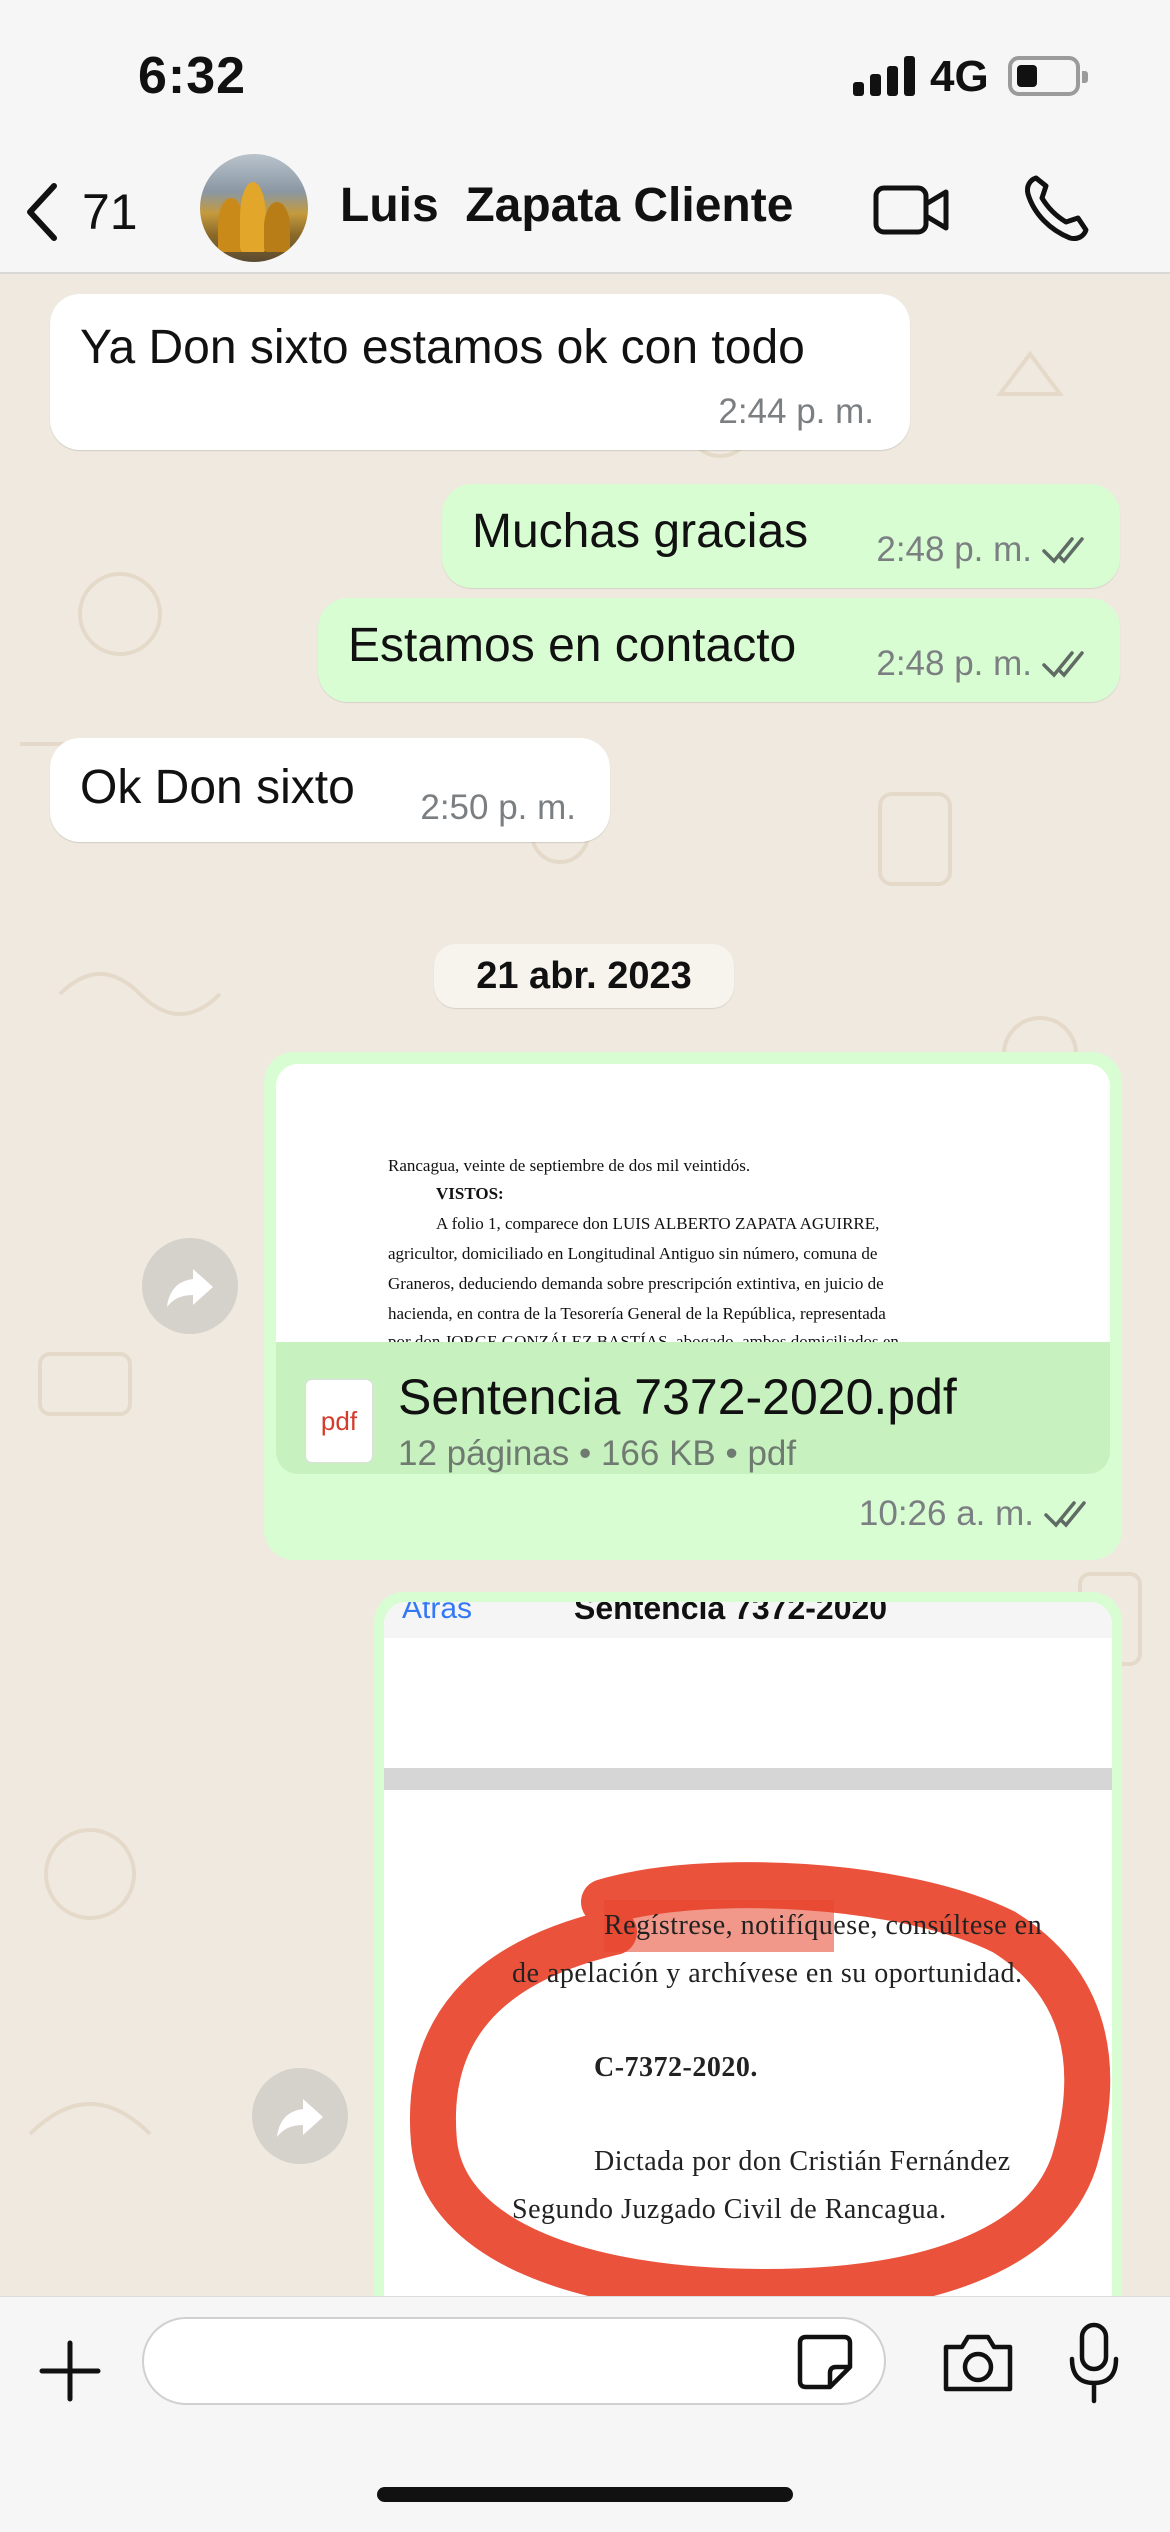 The height and width of the screenshot is (2532, 1170). What do you see at coordinates (254, 208) in the screenshot?
I see `avatar` at bounding box center [254, 208].